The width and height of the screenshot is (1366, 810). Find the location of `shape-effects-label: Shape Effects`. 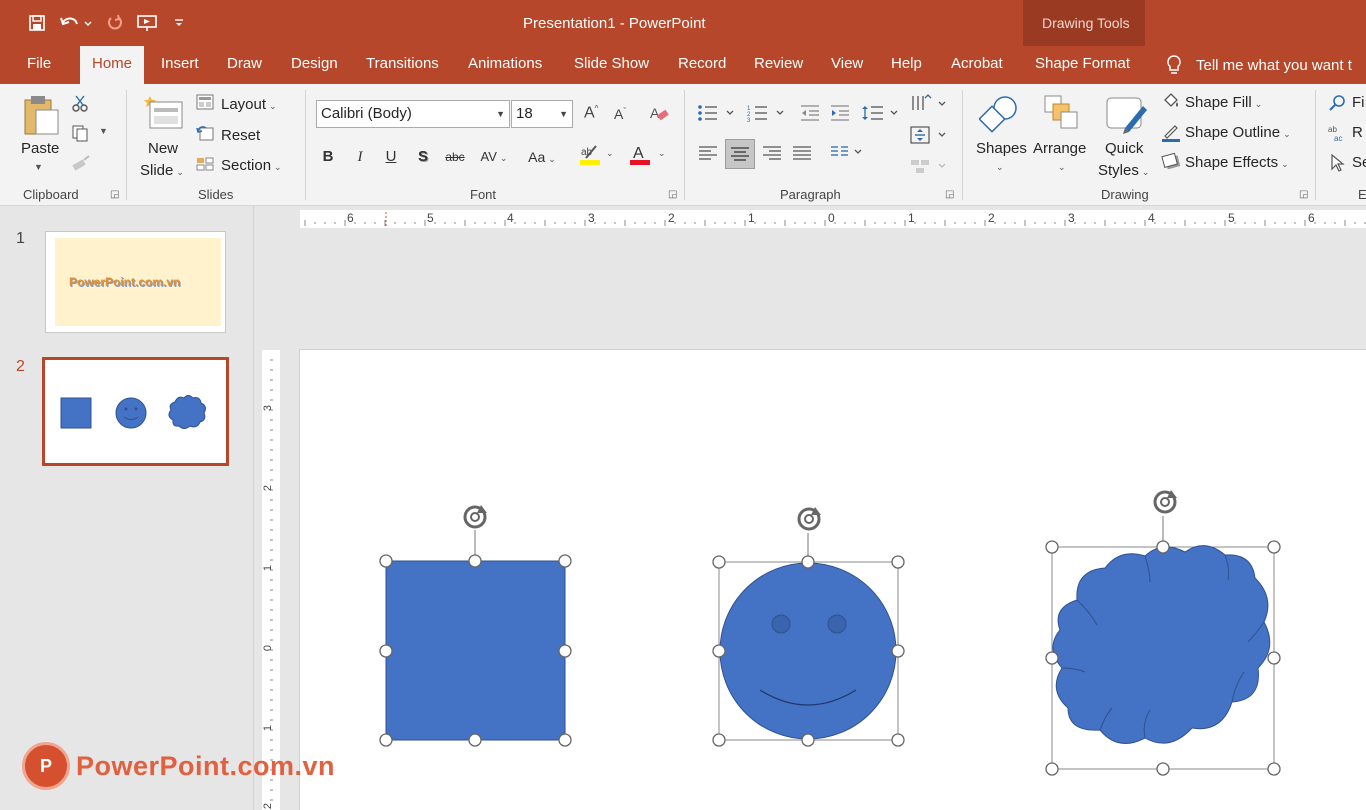

shape-effects-label: Shape Effects is located at coordinates (1232, 162).